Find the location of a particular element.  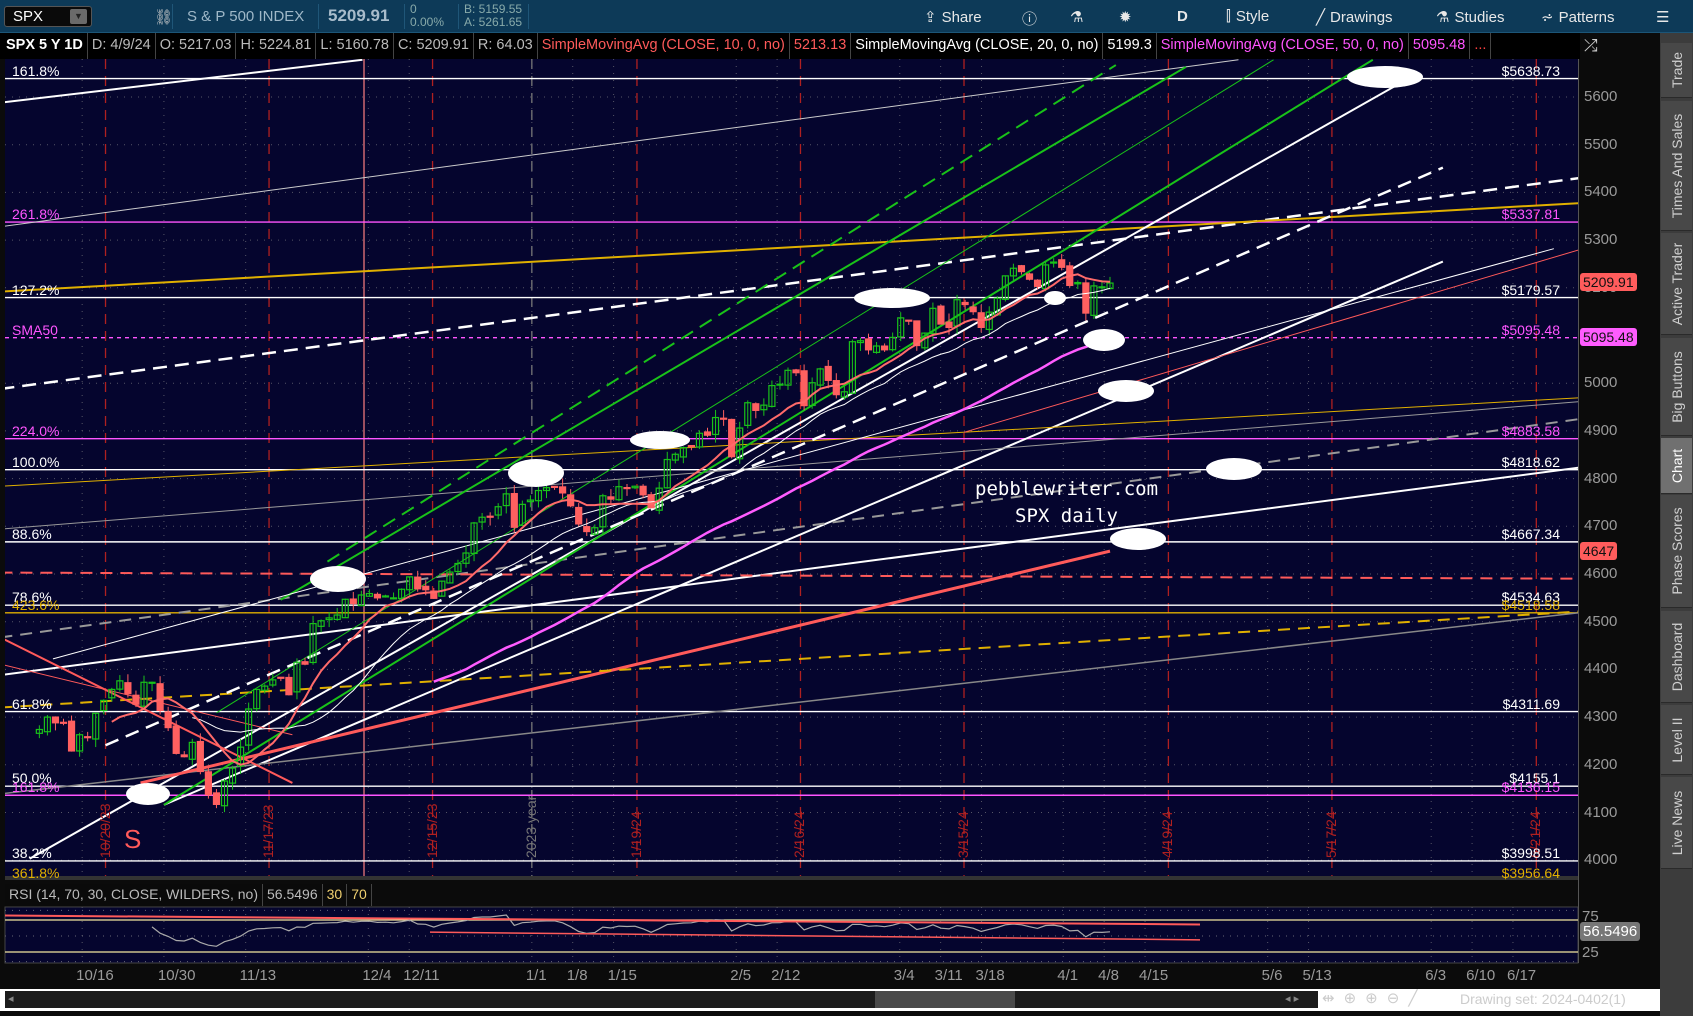

date-marker-label: 5/17/24 is located at coordinates (1330, 834).